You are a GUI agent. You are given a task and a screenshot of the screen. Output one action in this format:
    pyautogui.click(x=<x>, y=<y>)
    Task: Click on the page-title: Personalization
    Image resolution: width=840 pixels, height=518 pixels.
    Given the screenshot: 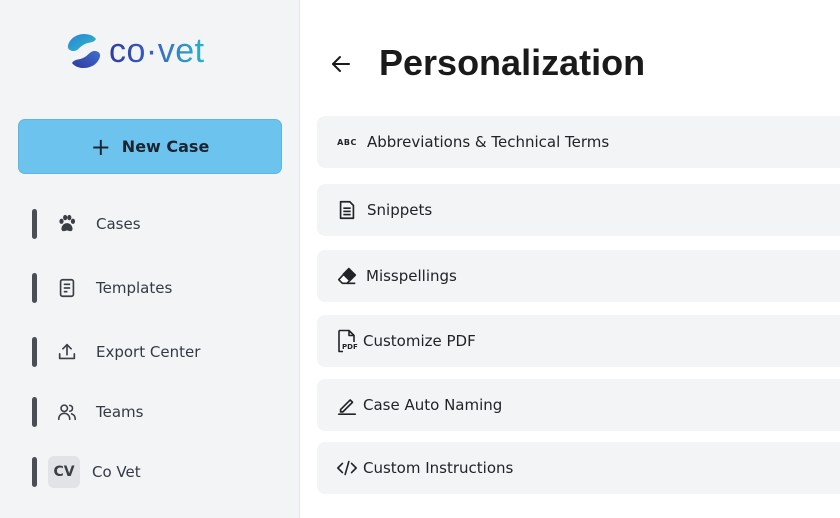 What is the action you would take?
    pyautogui.click(x=512, y=62)
    